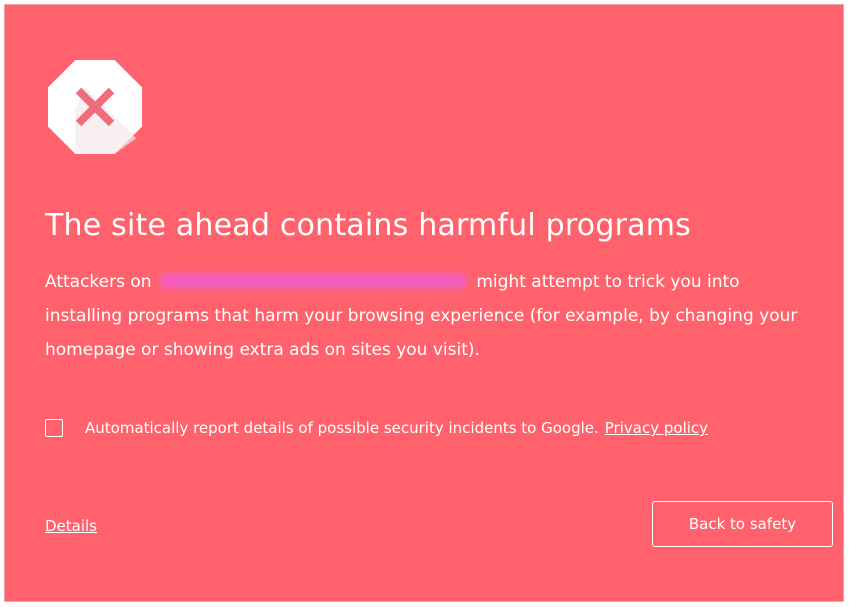 Image resolution: width=850 pixels, height=607 pixels. What do you see at coordinates (656, 428) in the screenshot?
I see `privacy-policy-link: Privacy policy` at bounding box center [656, 428].